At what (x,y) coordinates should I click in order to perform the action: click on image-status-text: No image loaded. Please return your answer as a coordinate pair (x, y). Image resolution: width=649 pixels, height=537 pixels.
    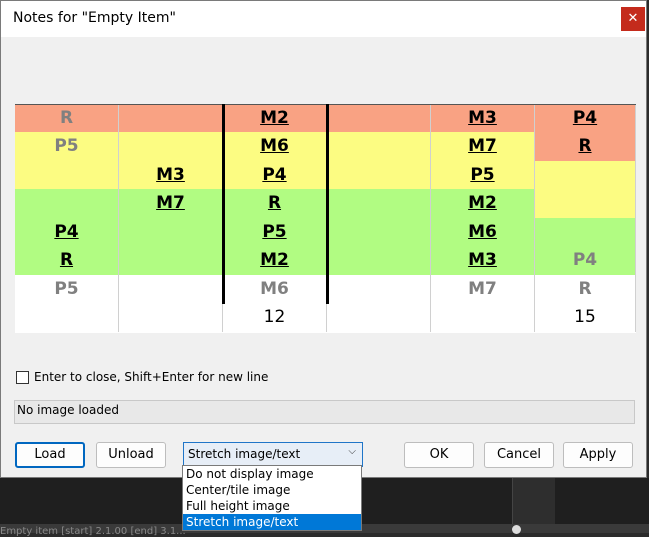
    Looking at the image, I should click on (68, 410).